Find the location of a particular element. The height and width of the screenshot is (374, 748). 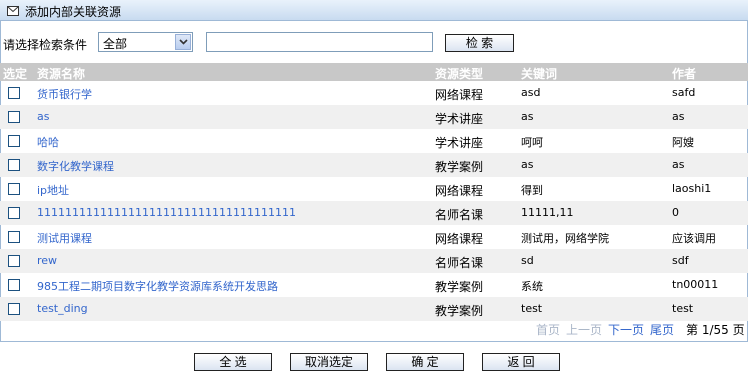

header-select: 选定 is located at coordinates (15, 74).